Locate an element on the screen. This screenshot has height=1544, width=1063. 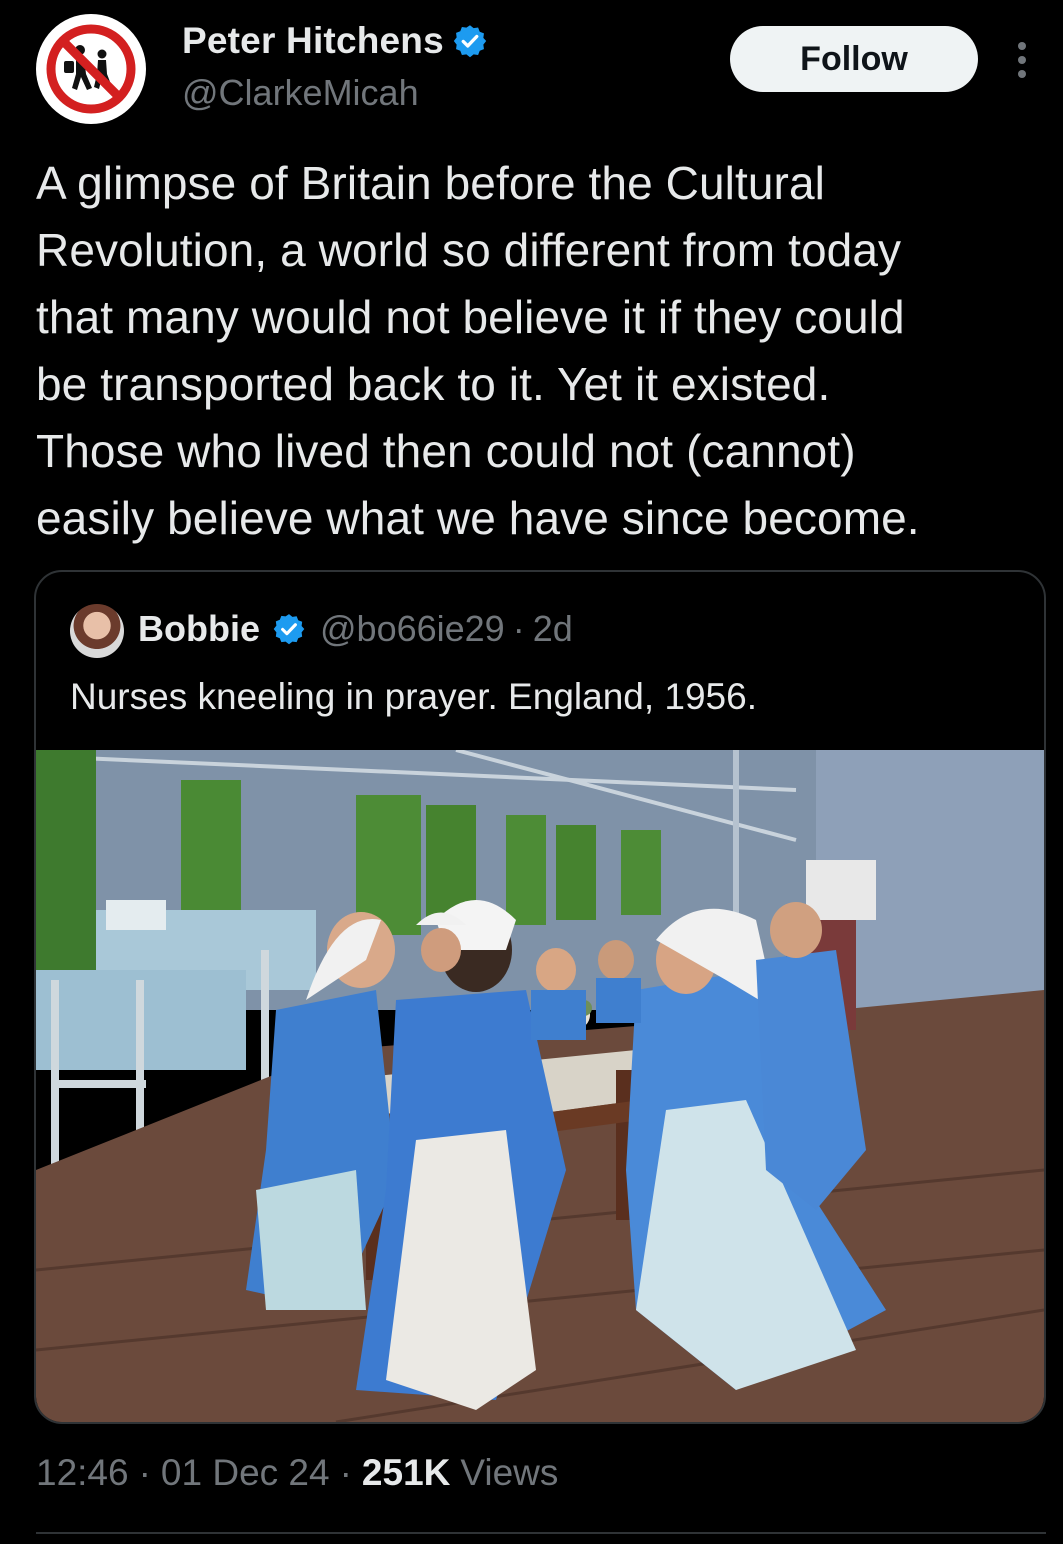
tweet-date: 01 Dec 24 is located at coordinates (245, 1473).